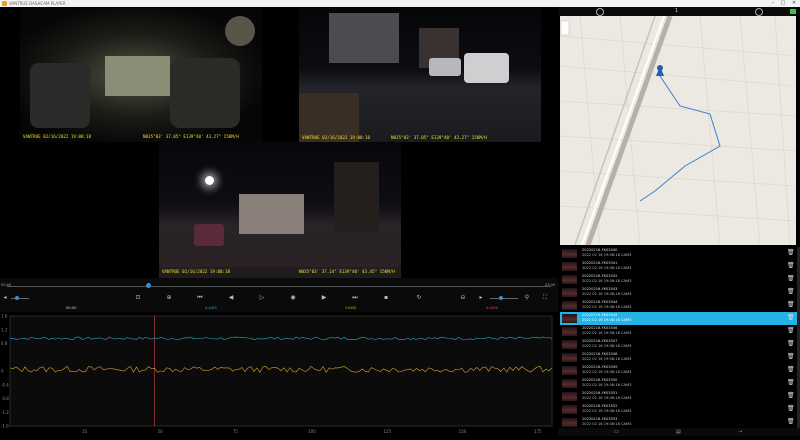  What do you see at coordinates (600, 263) in the screenshot?
I see `file-name: 20220216-FK03541` at bounding box center [600, 263].